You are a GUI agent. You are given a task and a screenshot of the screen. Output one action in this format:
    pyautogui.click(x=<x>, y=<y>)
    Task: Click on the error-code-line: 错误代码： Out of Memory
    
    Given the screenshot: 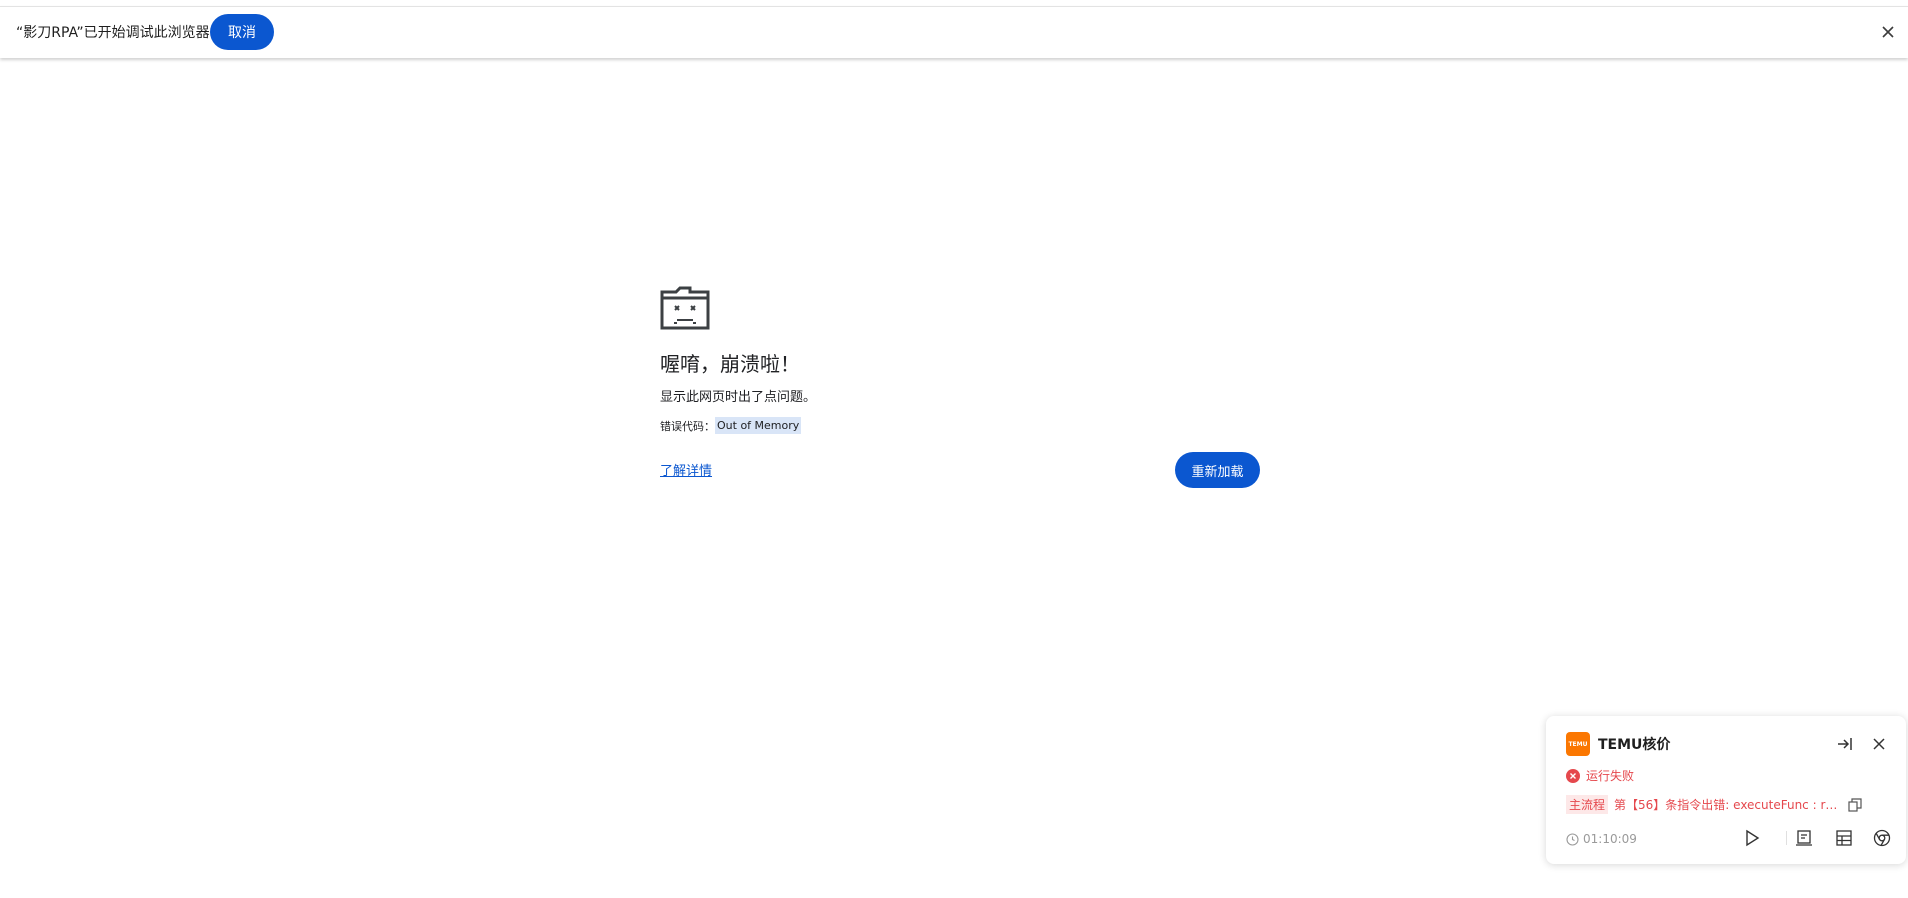 What is the action you would take?
    pyautogui.click(x=731, y=425)
    